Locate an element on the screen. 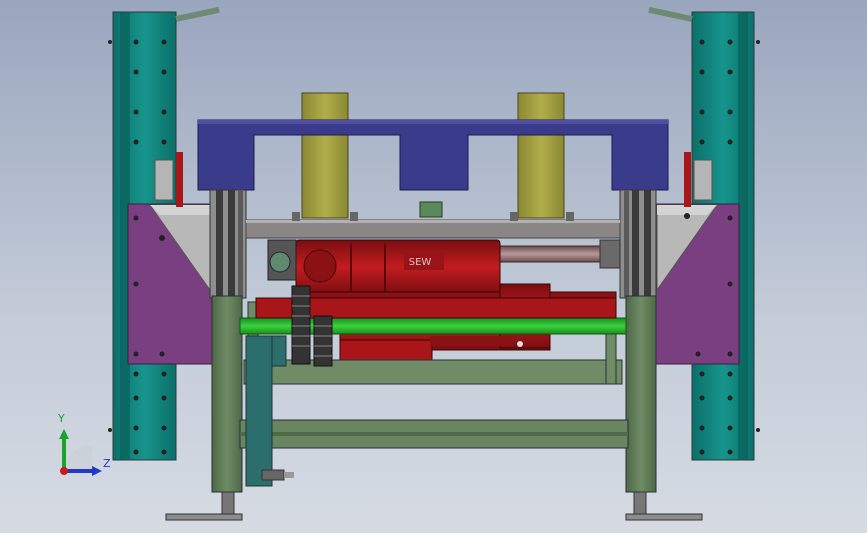  right-pulley-stack is located at coordinates (638, 244).